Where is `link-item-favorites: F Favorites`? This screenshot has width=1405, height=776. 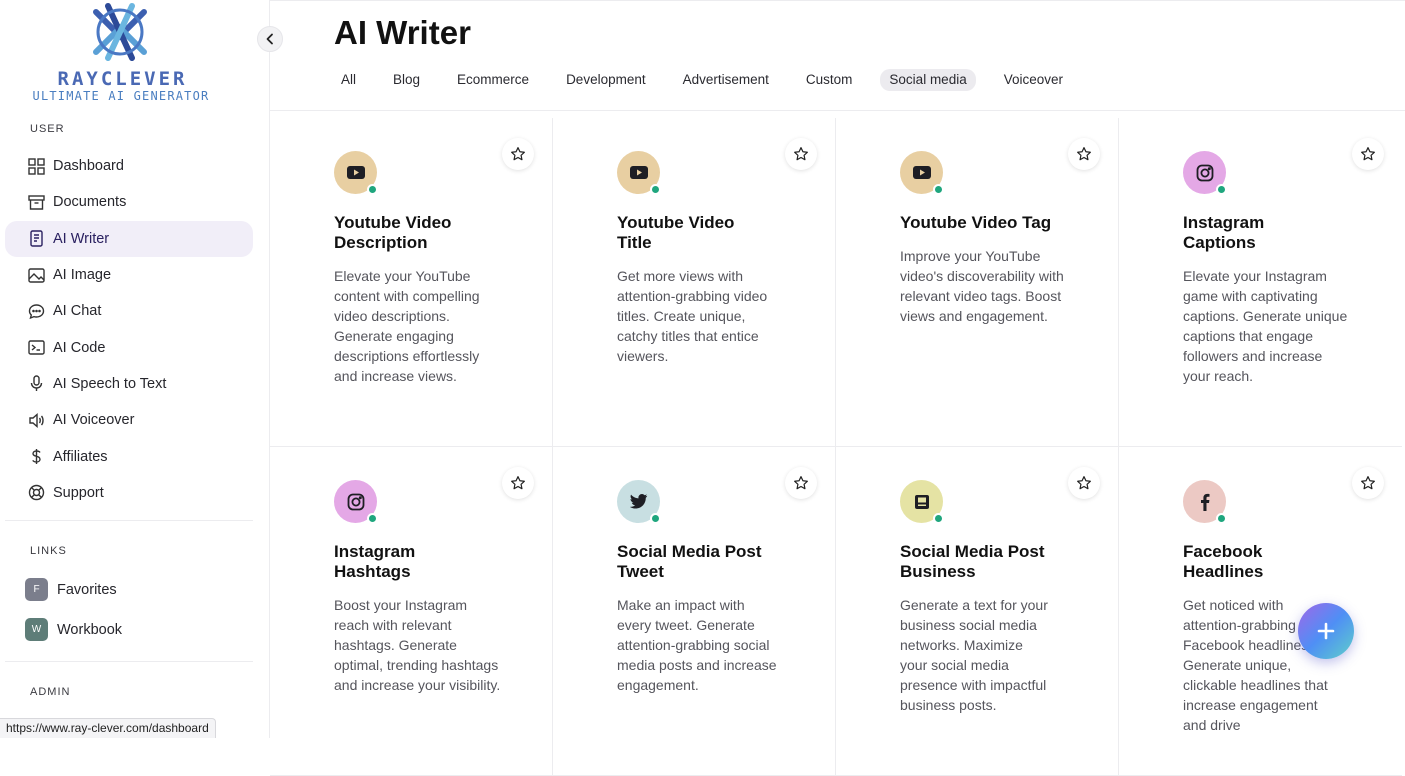
link-item-favorites: F Favorites is located at coordinates (71, 589).